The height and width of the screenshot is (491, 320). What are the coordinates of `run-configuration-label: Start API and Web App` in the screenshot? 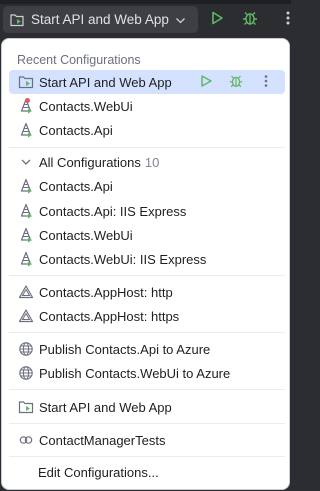 It's located at (100, 19).